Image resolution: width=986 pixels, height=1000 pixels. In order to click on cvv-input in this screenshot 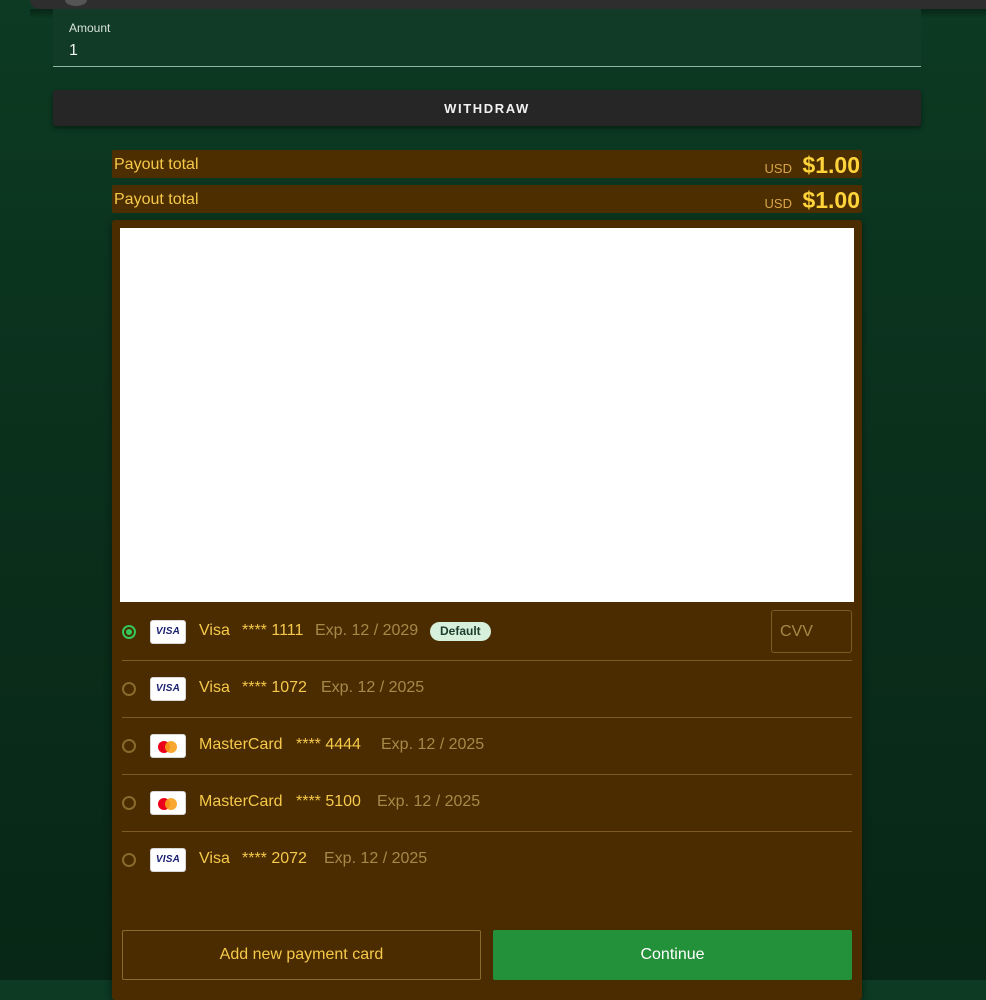, I will do `click(811, 631)`.